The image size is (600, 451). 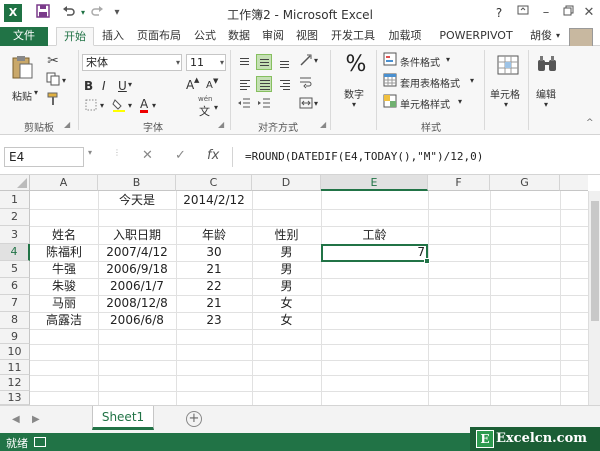 I want to click on number-label: 数字, so click(x=354, y=93).